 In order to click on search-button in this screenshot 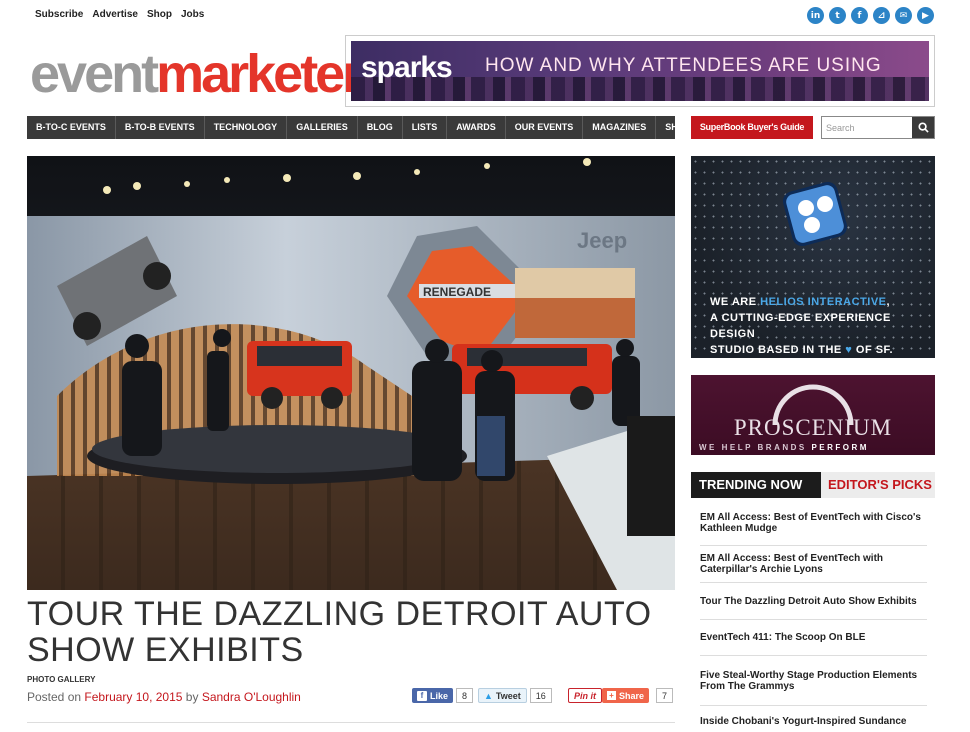, I will do `click(923, 127)`.